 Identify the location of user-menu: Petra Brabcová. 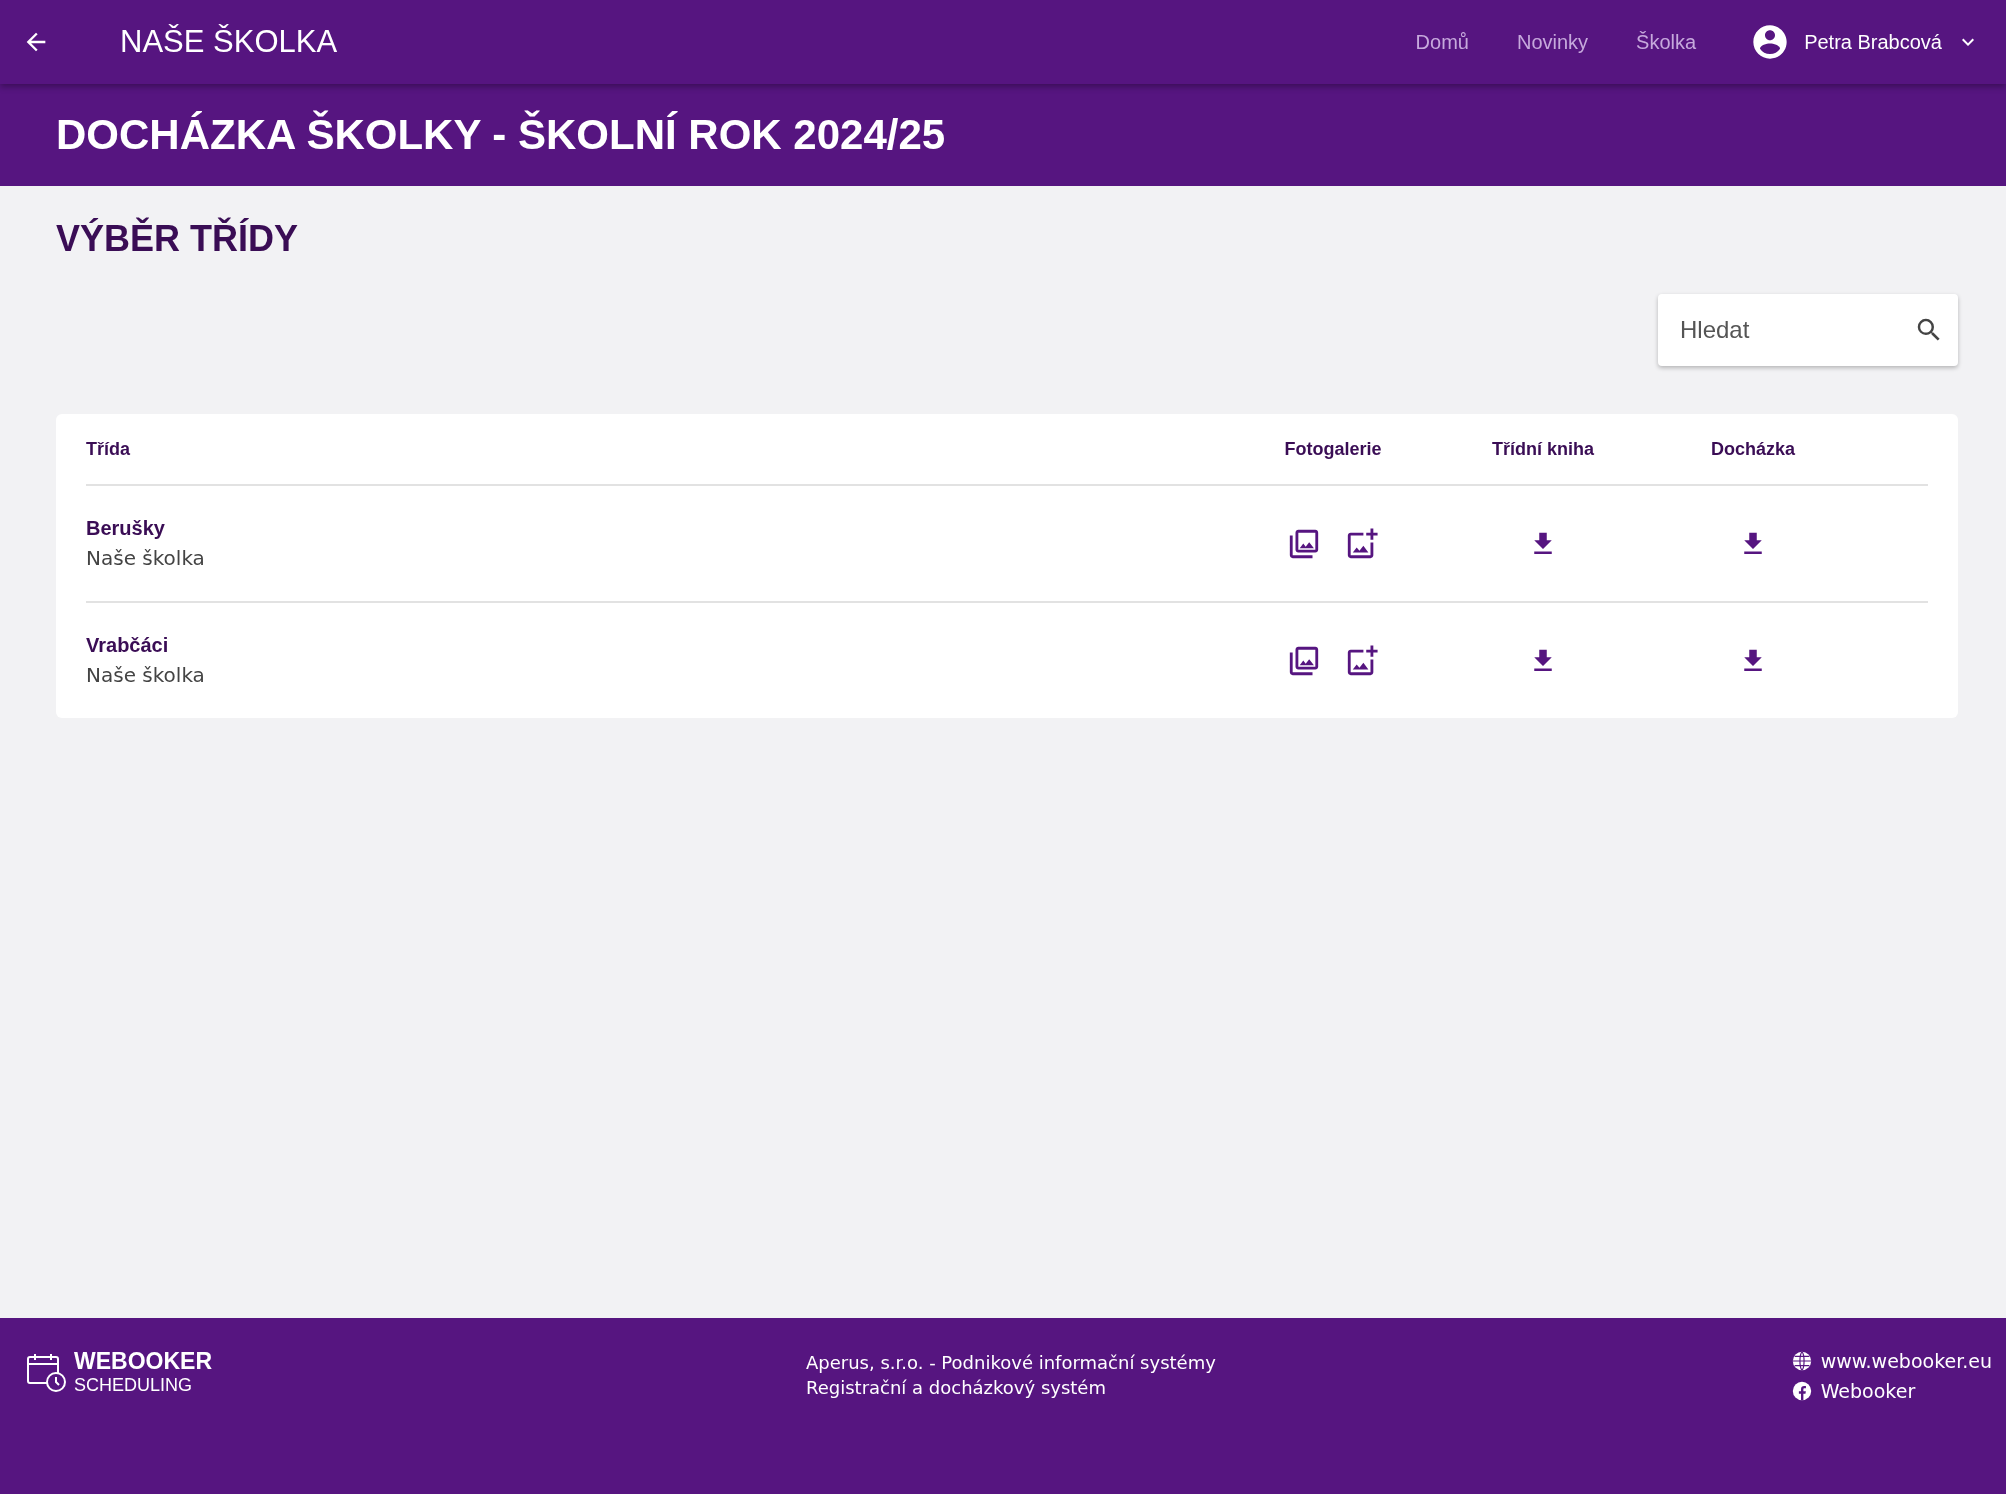
(1865, 42).